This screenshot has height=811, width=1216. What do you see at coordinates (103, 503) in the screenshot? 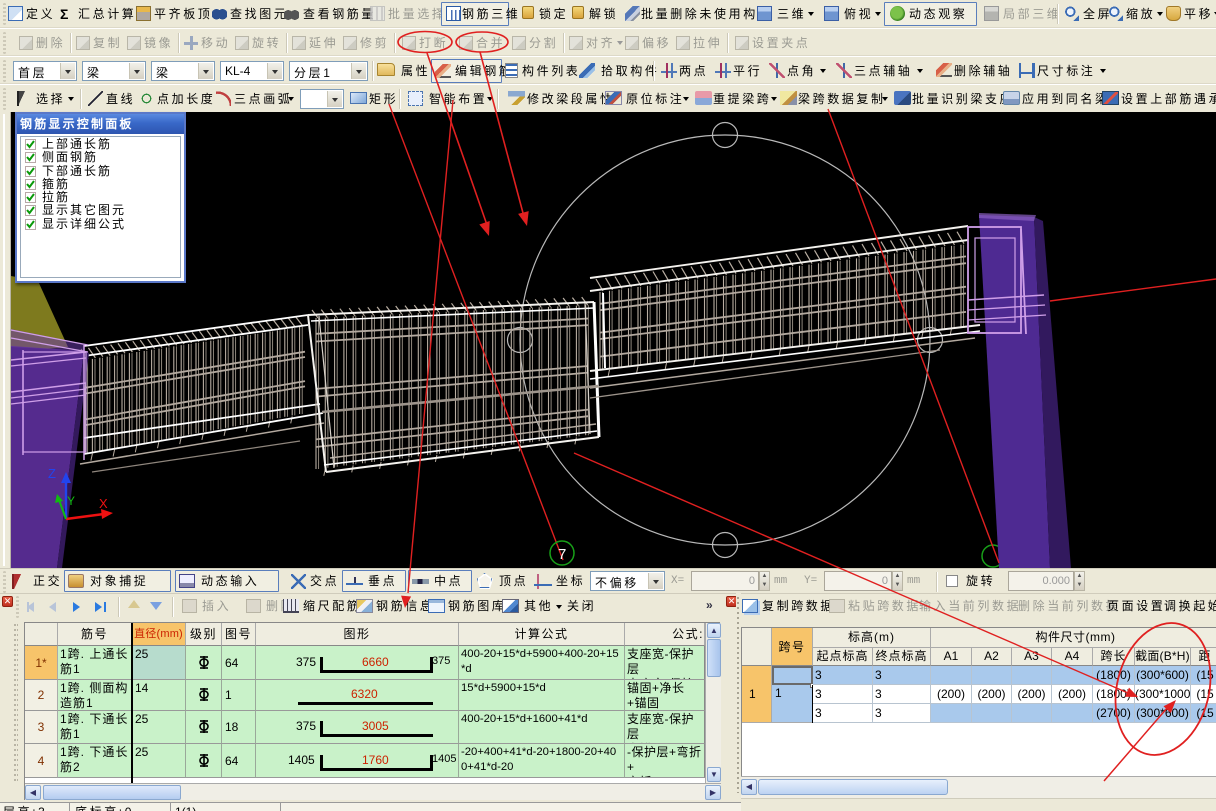
I see `svg-text: X` at bounding box center [103, 503].